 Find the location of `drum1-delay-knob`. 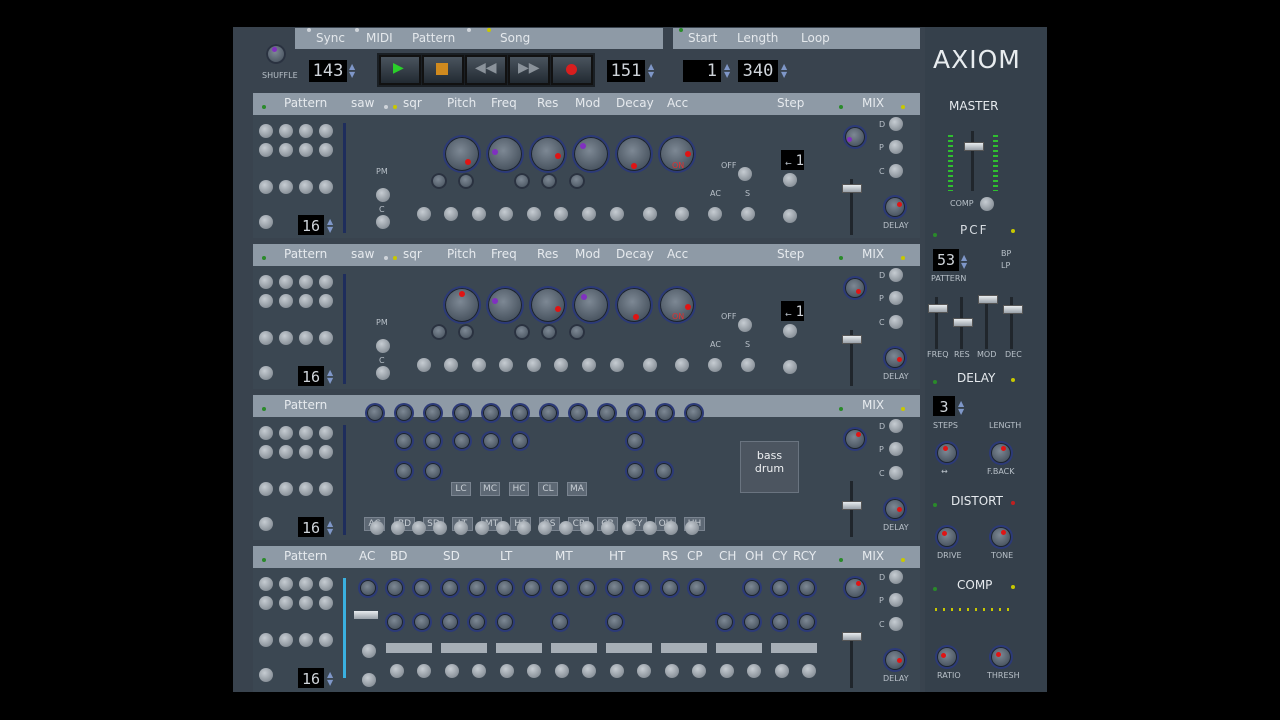

drum1-delay-knob is located at coordinates (895, 509).